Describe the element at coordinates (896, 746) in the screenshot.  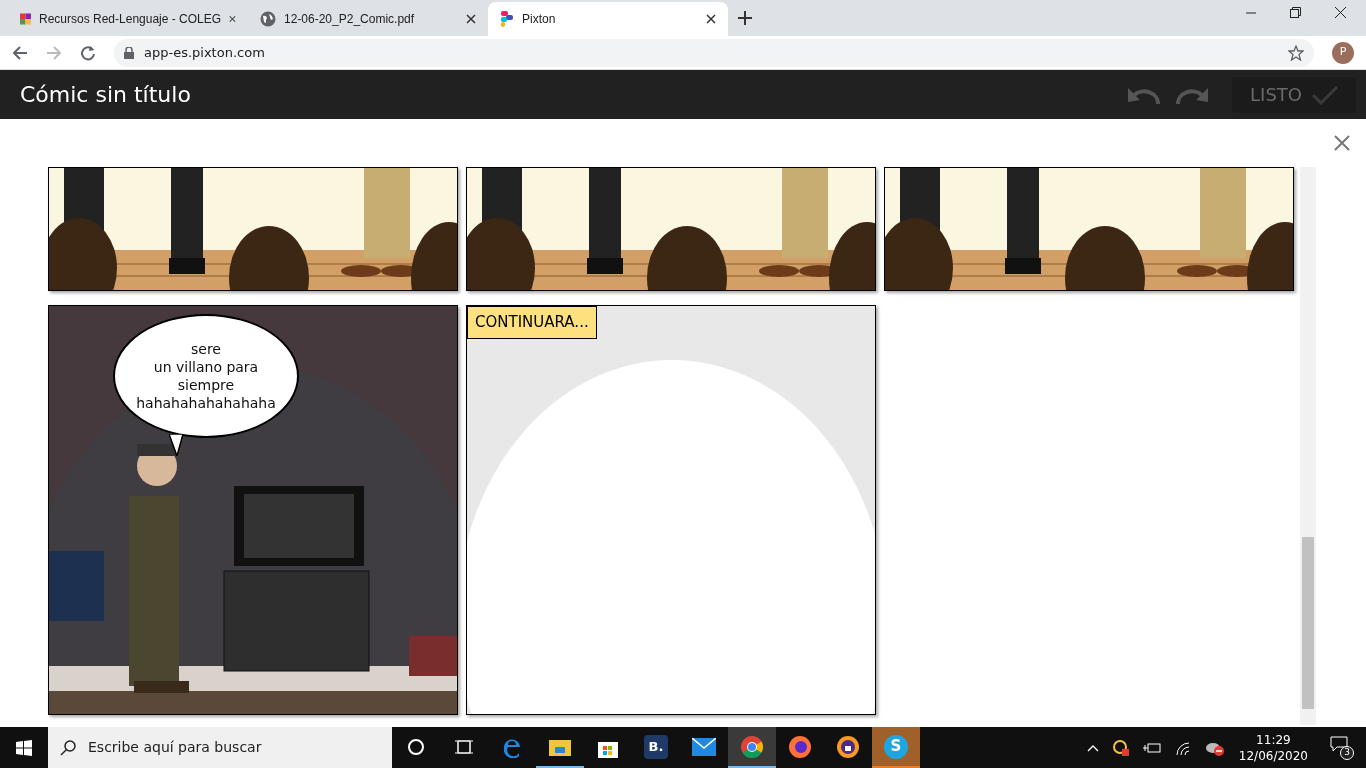
I see `skype-icon: S` at that location.